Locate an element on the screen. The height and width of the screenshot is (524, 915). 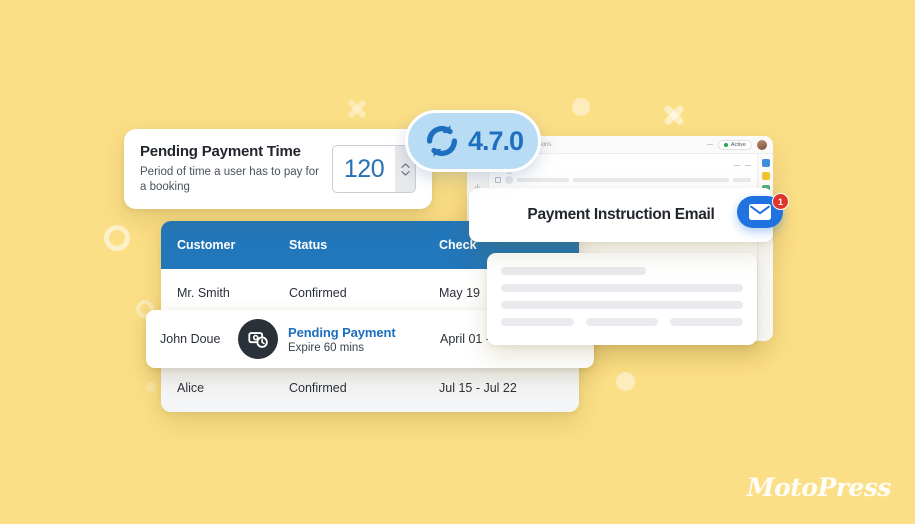
pending-payment-time-input-group: 120 is located at coordinates (374, 169).